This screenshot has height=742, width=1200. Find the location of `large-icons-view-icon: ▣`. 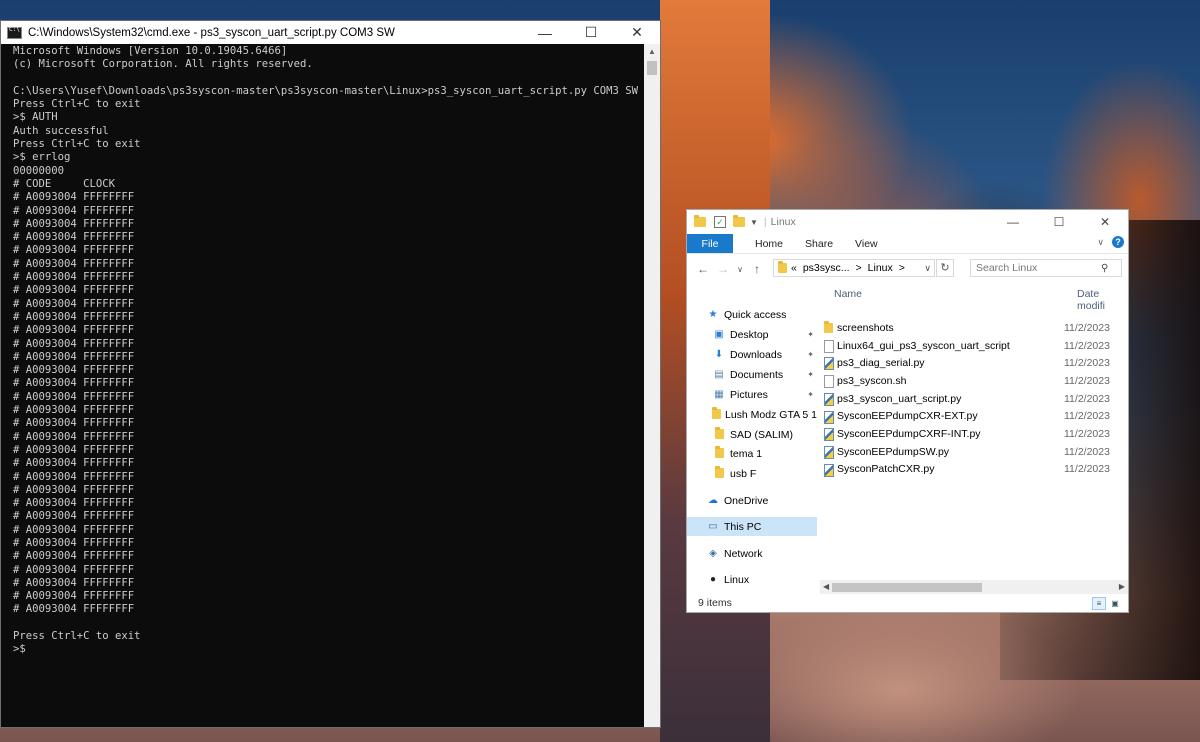

large-icons-view-icon: ▣ is located at coordinates (1115, 603).